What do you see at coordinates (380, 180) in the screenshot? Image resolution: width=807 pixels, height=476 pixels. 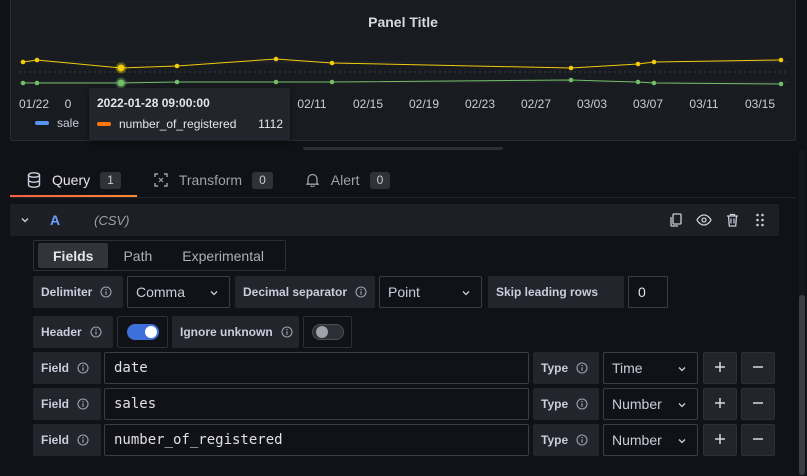 I see `tab-alert-count: 0` at bounding box center [380, 180].